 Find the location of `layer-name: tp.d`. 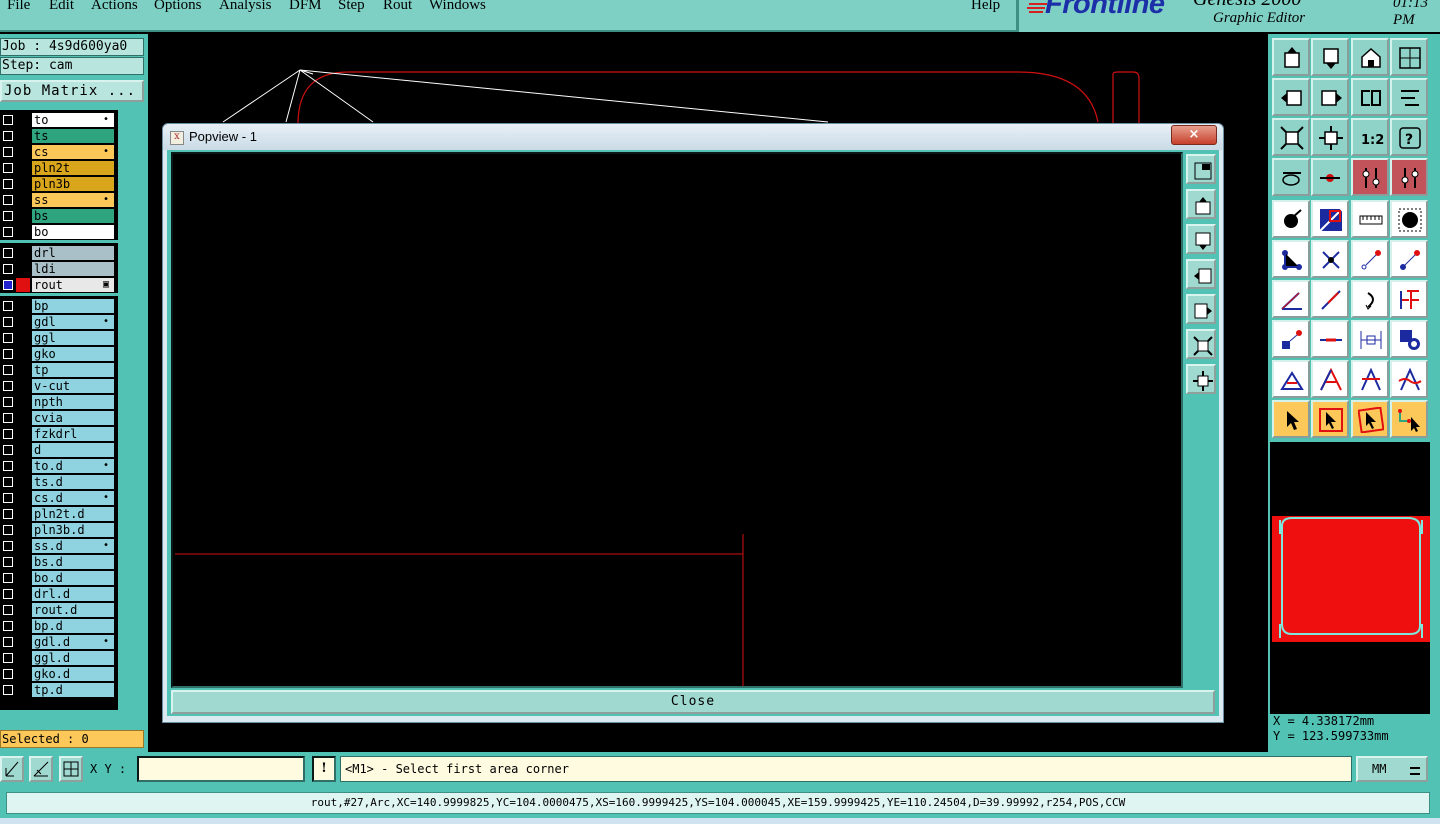

layer-name: tp.d is located at coordinates (73, 690).